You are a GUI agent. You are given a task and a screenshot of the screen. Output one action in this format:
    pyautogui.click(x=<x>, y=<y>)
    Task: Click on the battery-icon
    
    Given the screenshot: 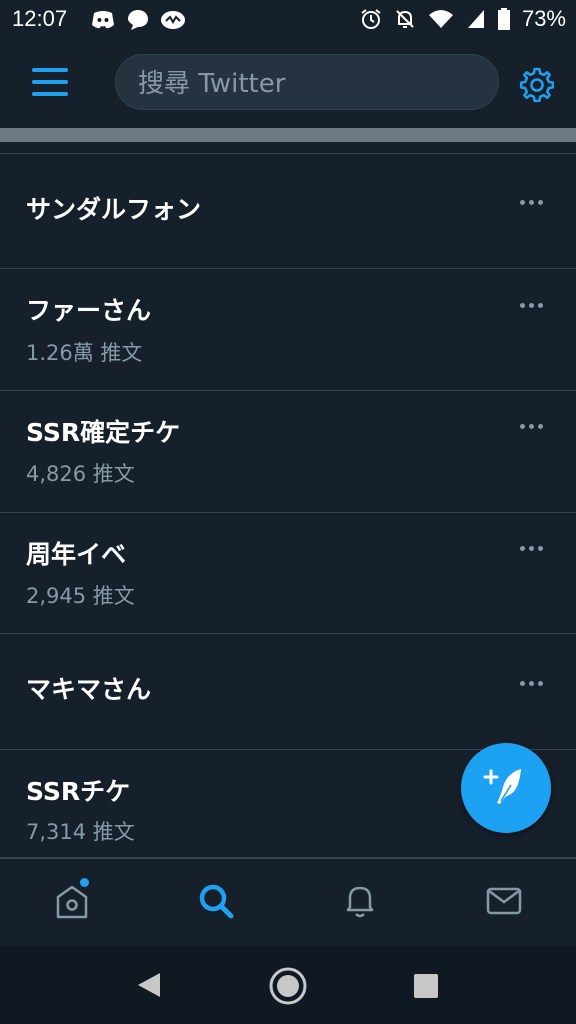 What is the action you would take?
    pyautogui.click(x=503, y=19)
    